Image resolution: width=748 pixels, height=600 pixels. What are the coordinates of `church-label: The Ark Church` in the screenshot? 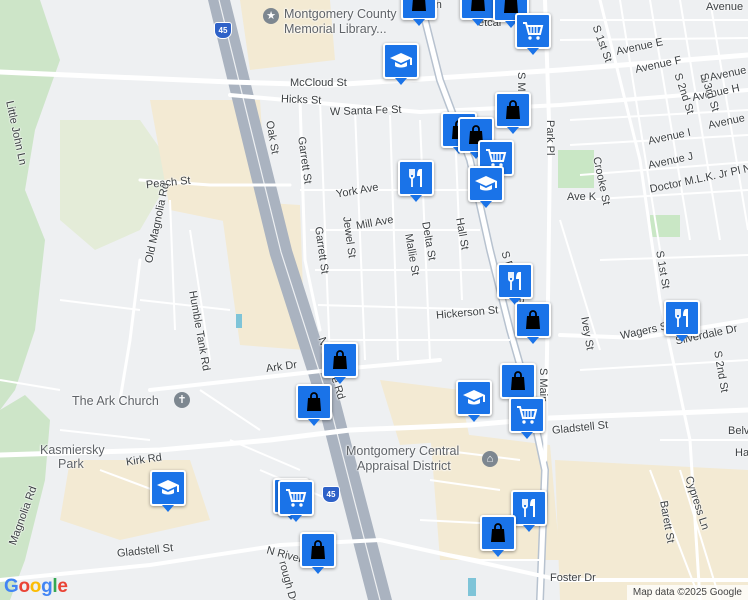 It's located at (115, 401).